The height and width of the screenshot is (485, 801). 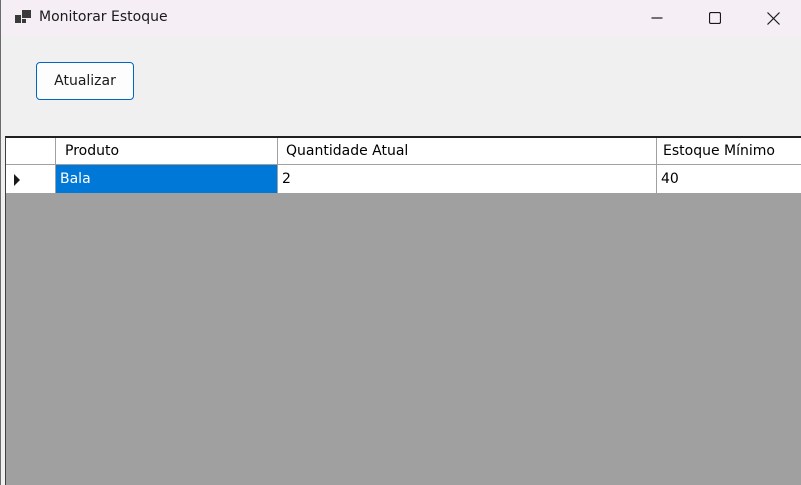 I want to click on close-button, so click(x=772, y=18).